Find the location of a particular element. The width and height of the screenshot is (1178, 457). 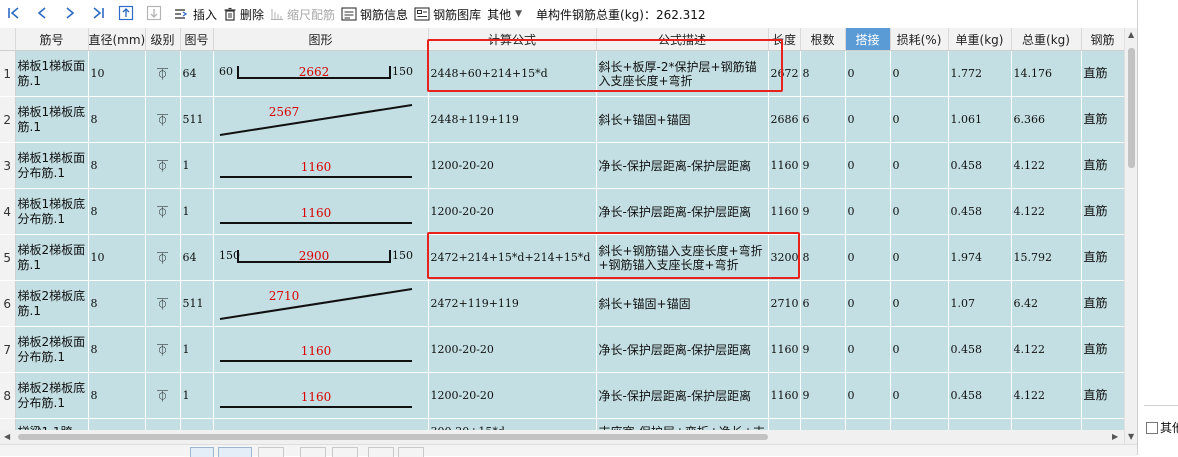

prev-record-button is located at coordinates (42, 14).